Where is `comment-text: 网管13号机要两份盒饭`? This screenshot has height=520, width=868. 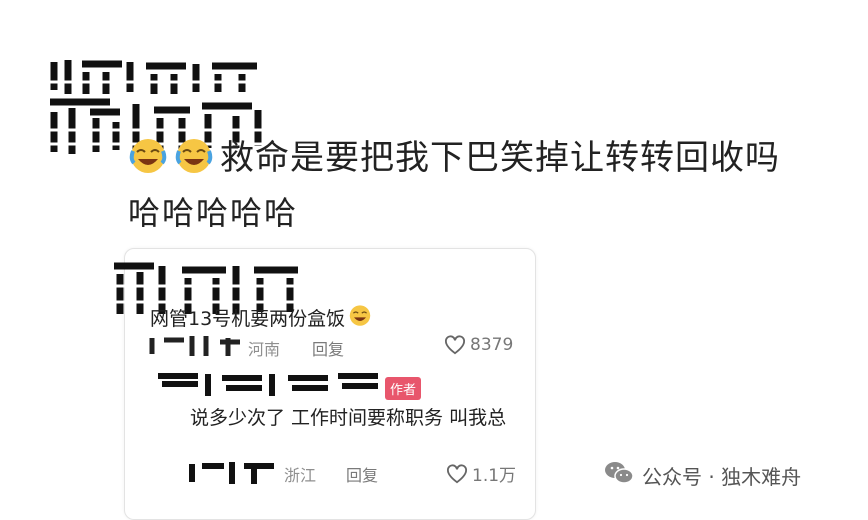 comment-text: 网管13号机要两份盒饭 is located at coordinates (261, 317).